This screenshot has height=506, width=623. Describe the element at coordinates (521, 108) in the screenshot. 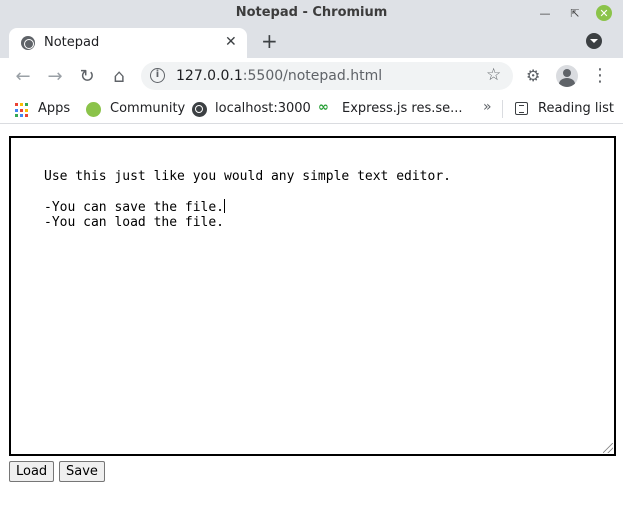

I see `reading-list-icon` at that location.